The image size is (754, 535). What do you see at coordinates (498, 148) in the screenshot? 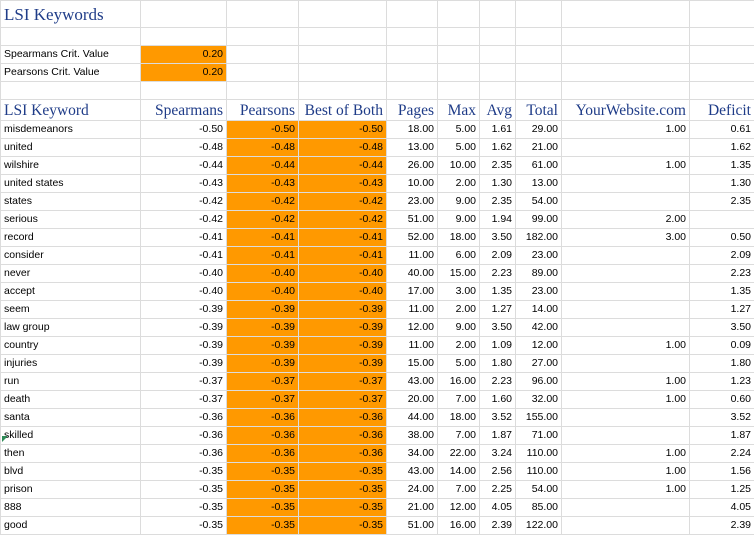
I see `cell-avg: 1.62` at bounding box center [498, 148].